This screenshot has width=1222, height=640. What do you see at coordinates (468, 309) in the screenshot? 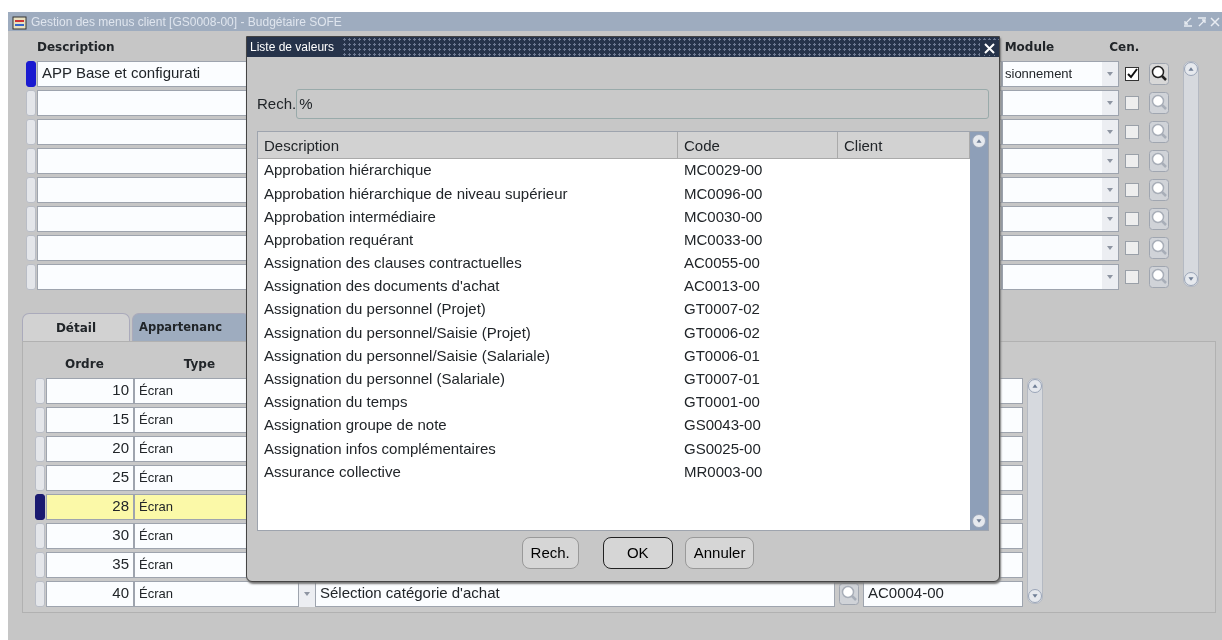
I see `list-cell: Assignation du personnel (Projet)` at bounding box center [468, 309].